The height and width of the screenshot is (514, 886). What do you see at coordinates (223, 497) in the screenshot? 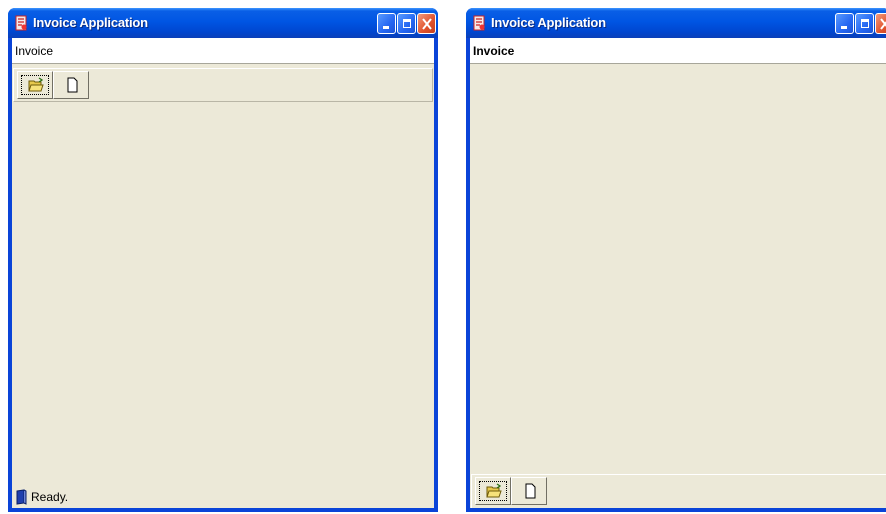
I see `status-bar: Ready.` at bounding box center [223, 497].